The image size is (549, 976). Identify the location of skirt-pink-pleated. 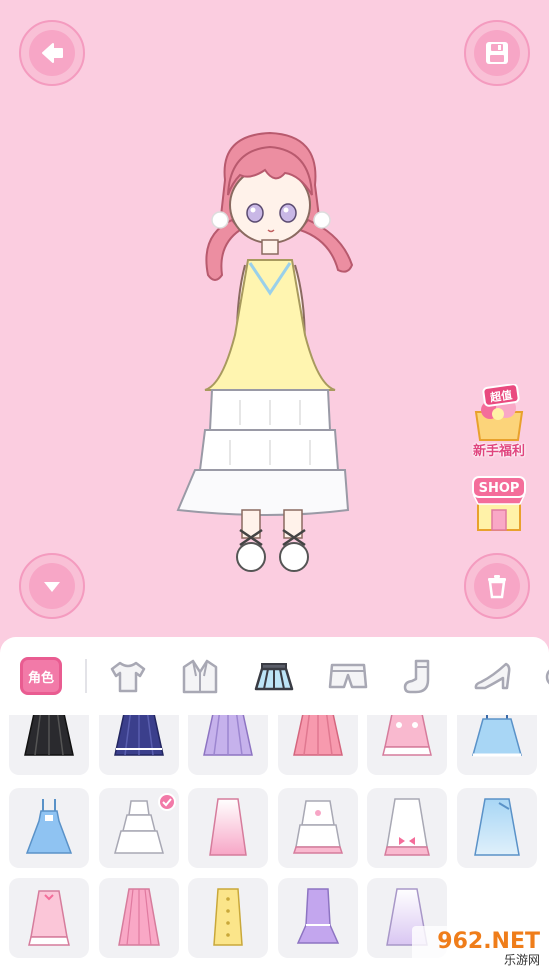
(318, 745).